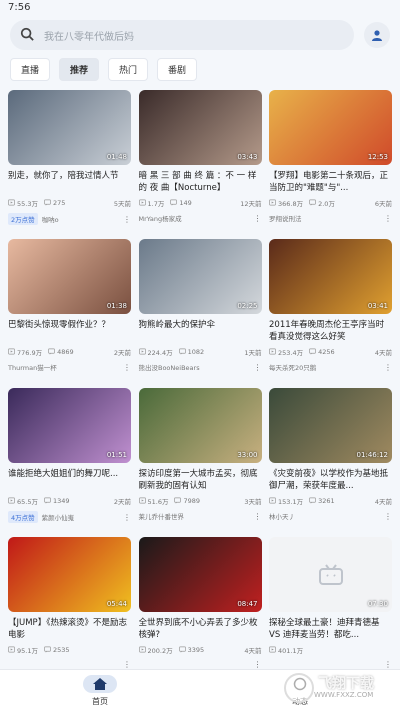 Image resolution: width=400 pixels, height=711 pixels. Describe the element at coordinates (100, 690) in the screenshot. I see `nav-home: 首页` at that location.